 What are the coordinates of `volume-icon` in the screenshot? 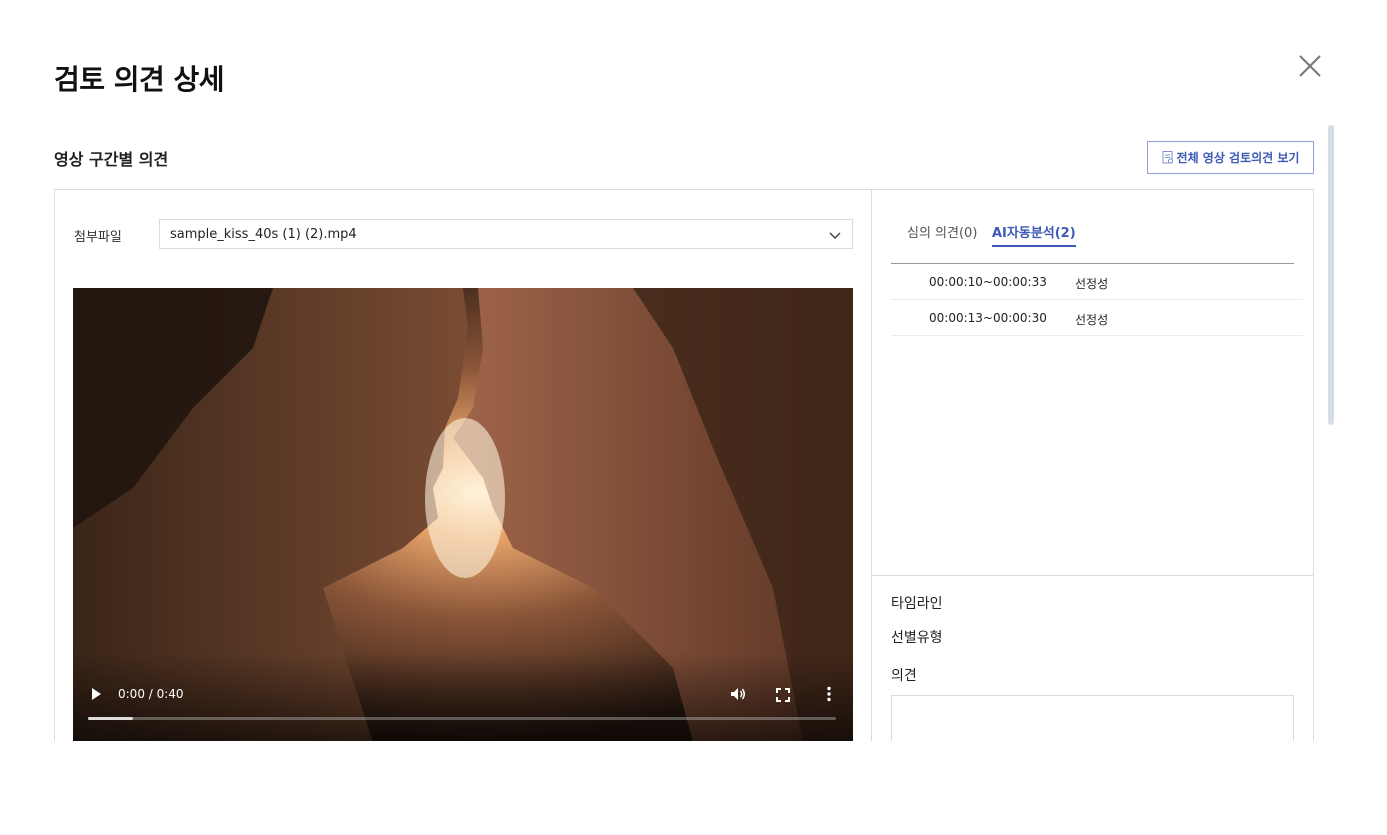 It's located at (738, 694).